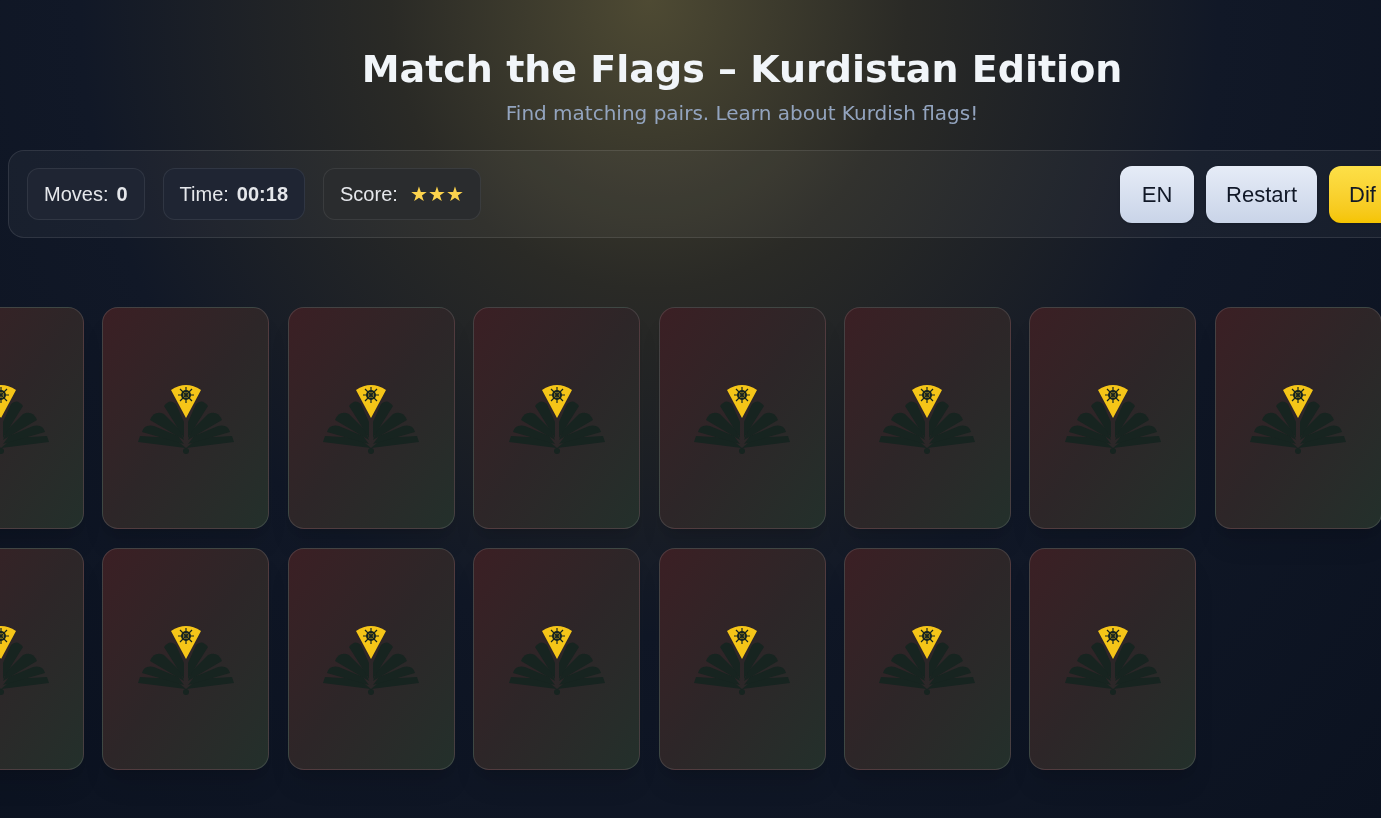 This screenshot has height=818, width=1381. Describe the element at coordinates (76, 194) in the screenshot. I see `stat-label: Moves:` at that location.